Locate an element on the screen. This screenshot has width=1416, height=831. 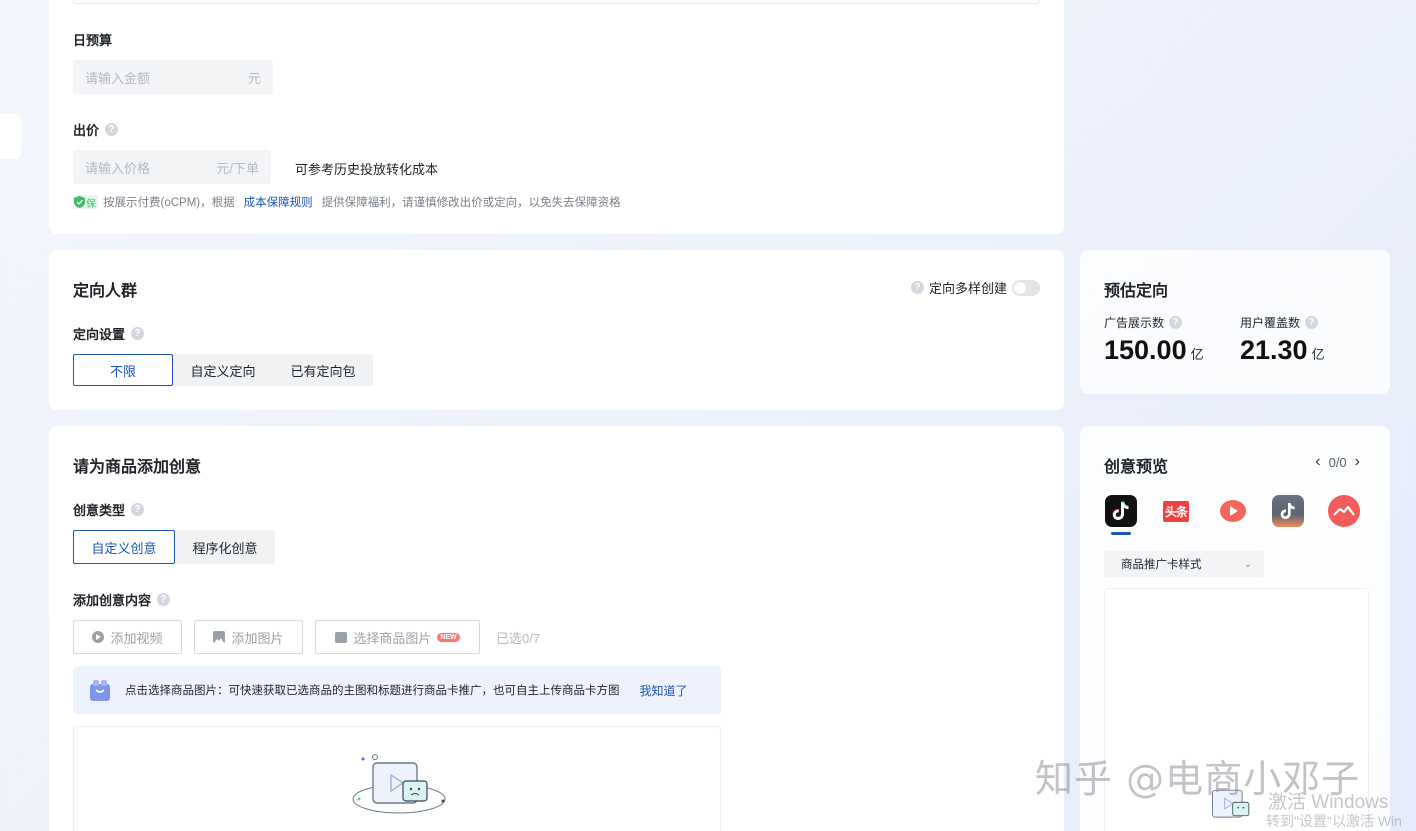
guarantee-badge-text: 保 is located at coordinates (91, 204).